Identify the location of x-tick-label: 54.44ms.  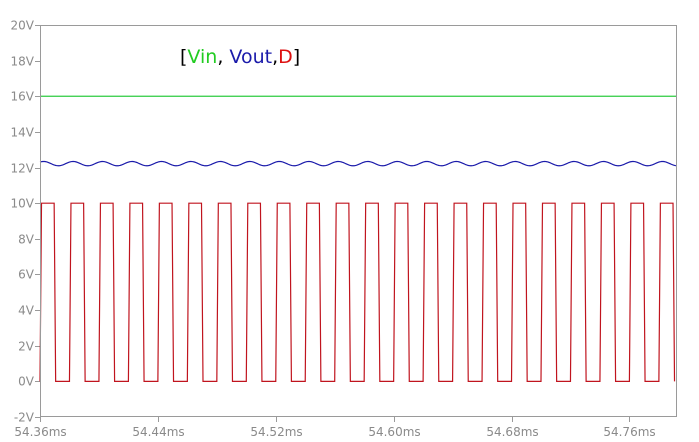
(158, 432).